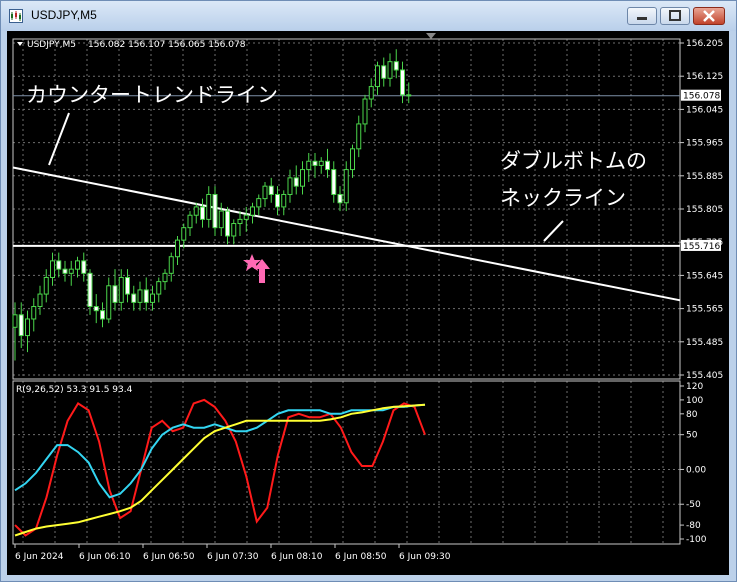 The width and height of the screenshot is (737, 582). What do you see at coordinates (16, 16) in the screenshot?
I see `chart-app-icon` at bounding box center [16, 16].